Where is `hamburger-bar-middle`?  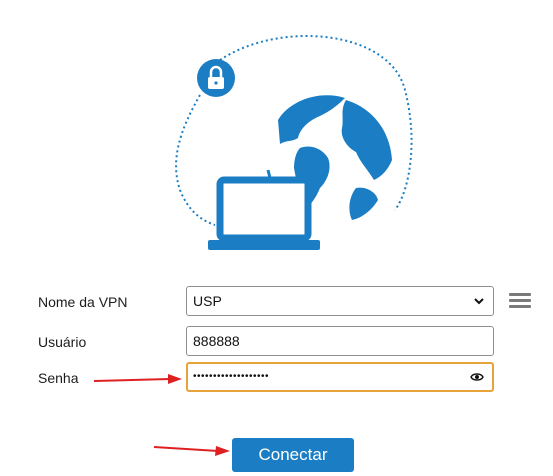
hamburger-bar-middle is located at coordinates (520, 300).